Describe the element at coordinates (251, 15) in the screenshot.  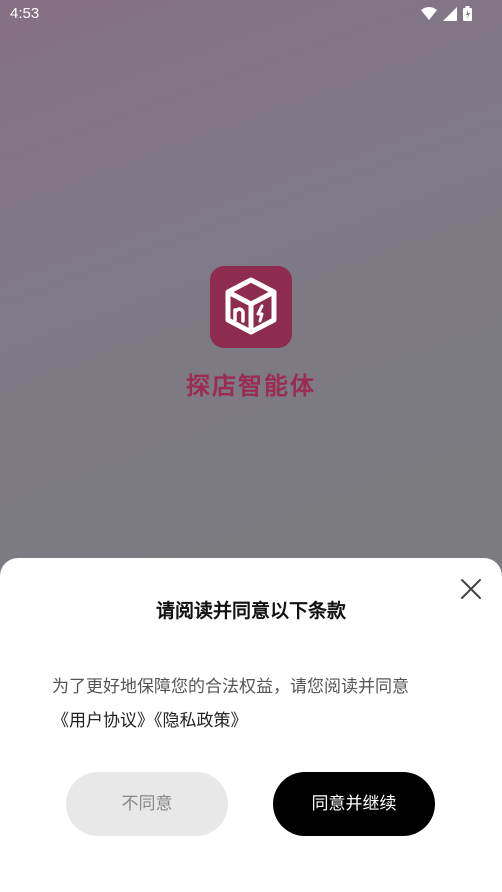
I see `status-bar: 4:53` at that location.